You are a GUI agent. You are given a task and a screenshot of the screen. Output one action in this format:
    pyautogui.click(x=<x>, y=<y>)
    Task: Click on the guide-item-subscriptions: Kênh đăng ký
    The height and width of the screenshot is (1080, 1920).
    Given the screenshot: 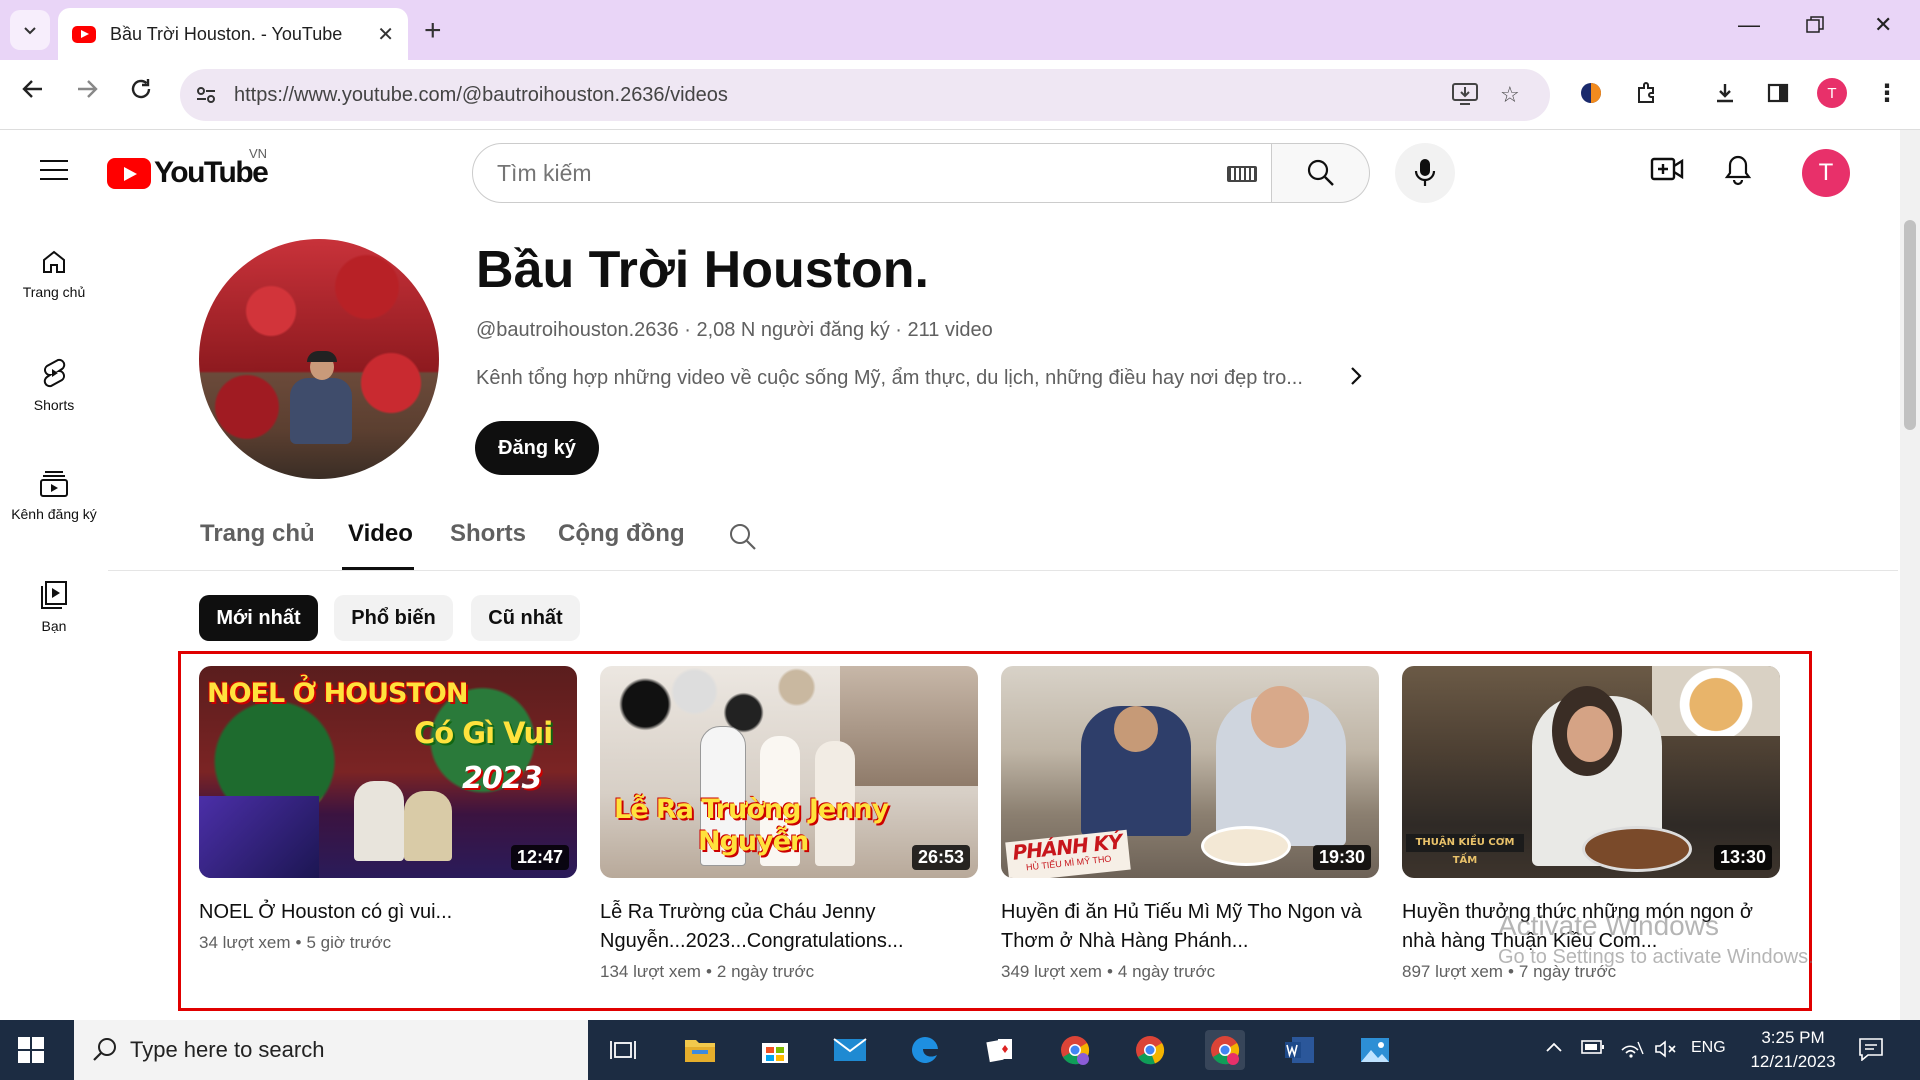 What is the action you would take?
    pyautogui.click(x=54, y=497)
    